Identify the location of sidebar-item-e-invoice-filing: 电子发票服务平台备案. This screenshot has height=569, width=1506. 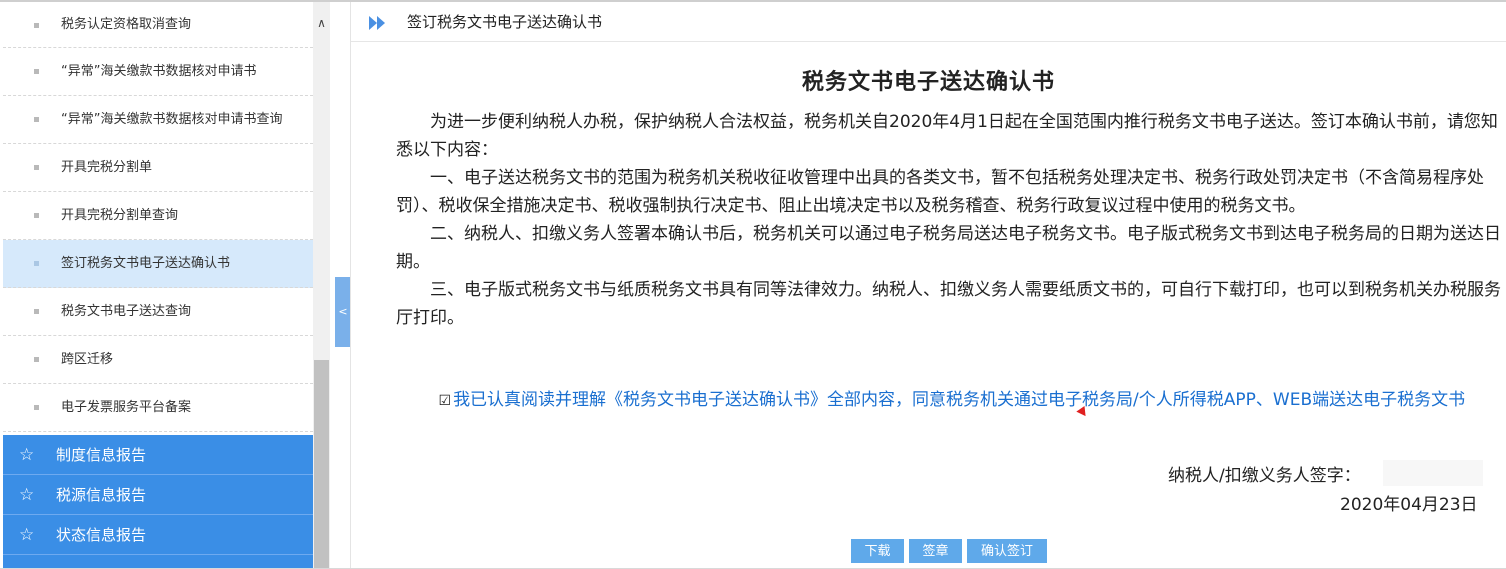
(158, 408).